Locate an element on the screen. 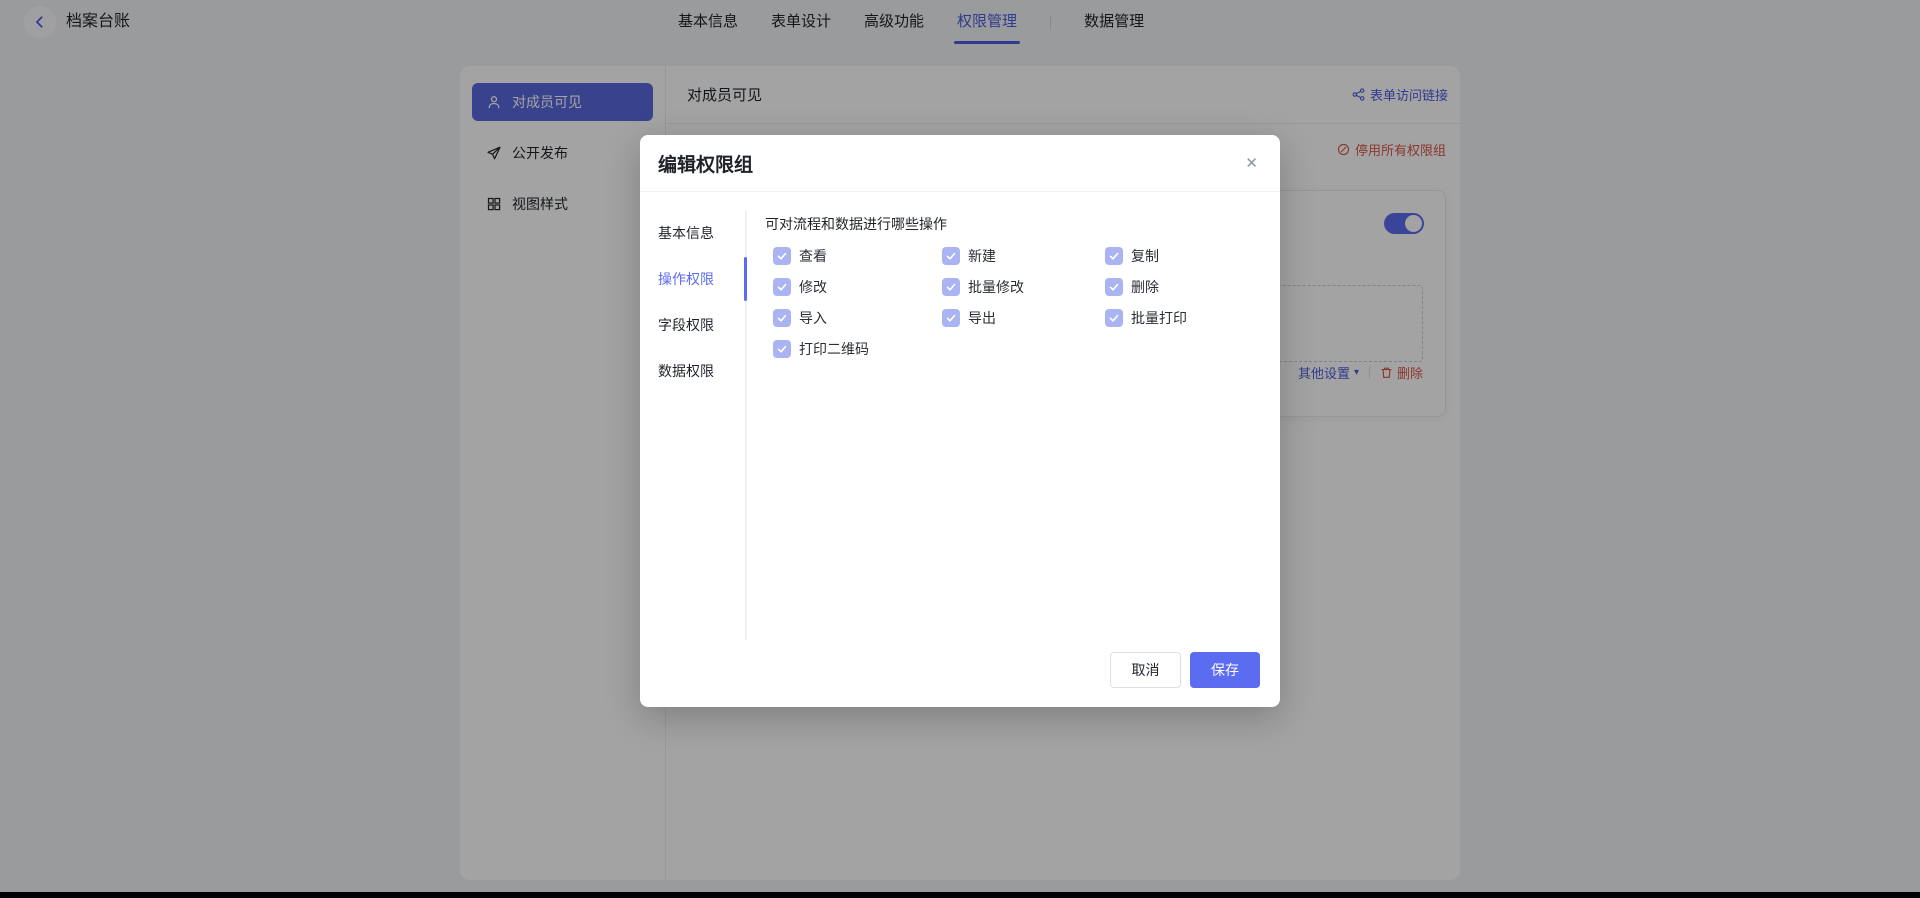 The image size is (1920, 898). permission-import: 导入 is located at coordinates (857, 318).